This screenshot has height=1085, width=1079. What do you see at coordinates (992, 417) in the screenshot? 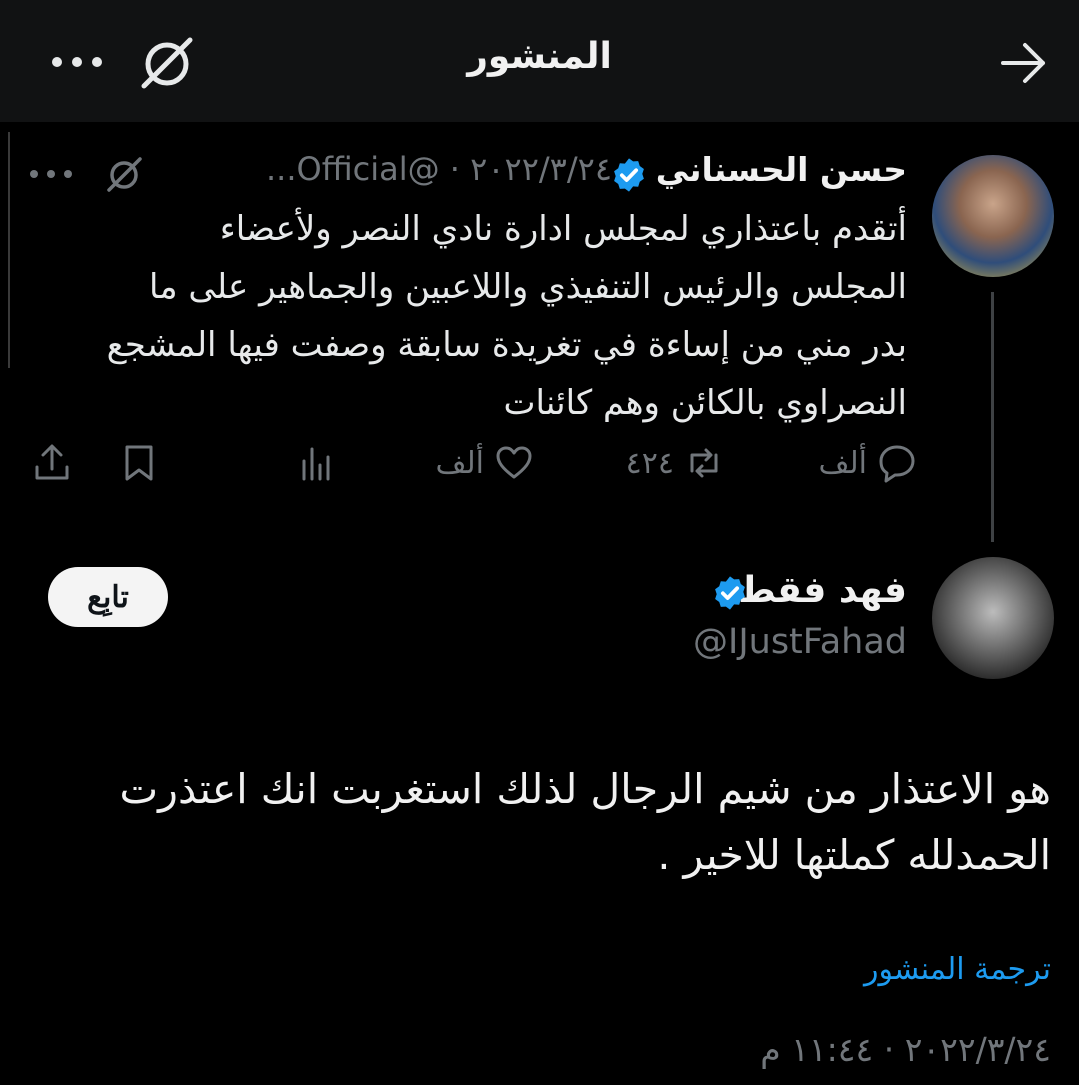
I see `thread-connector-line` at bounding box center [992, 417].